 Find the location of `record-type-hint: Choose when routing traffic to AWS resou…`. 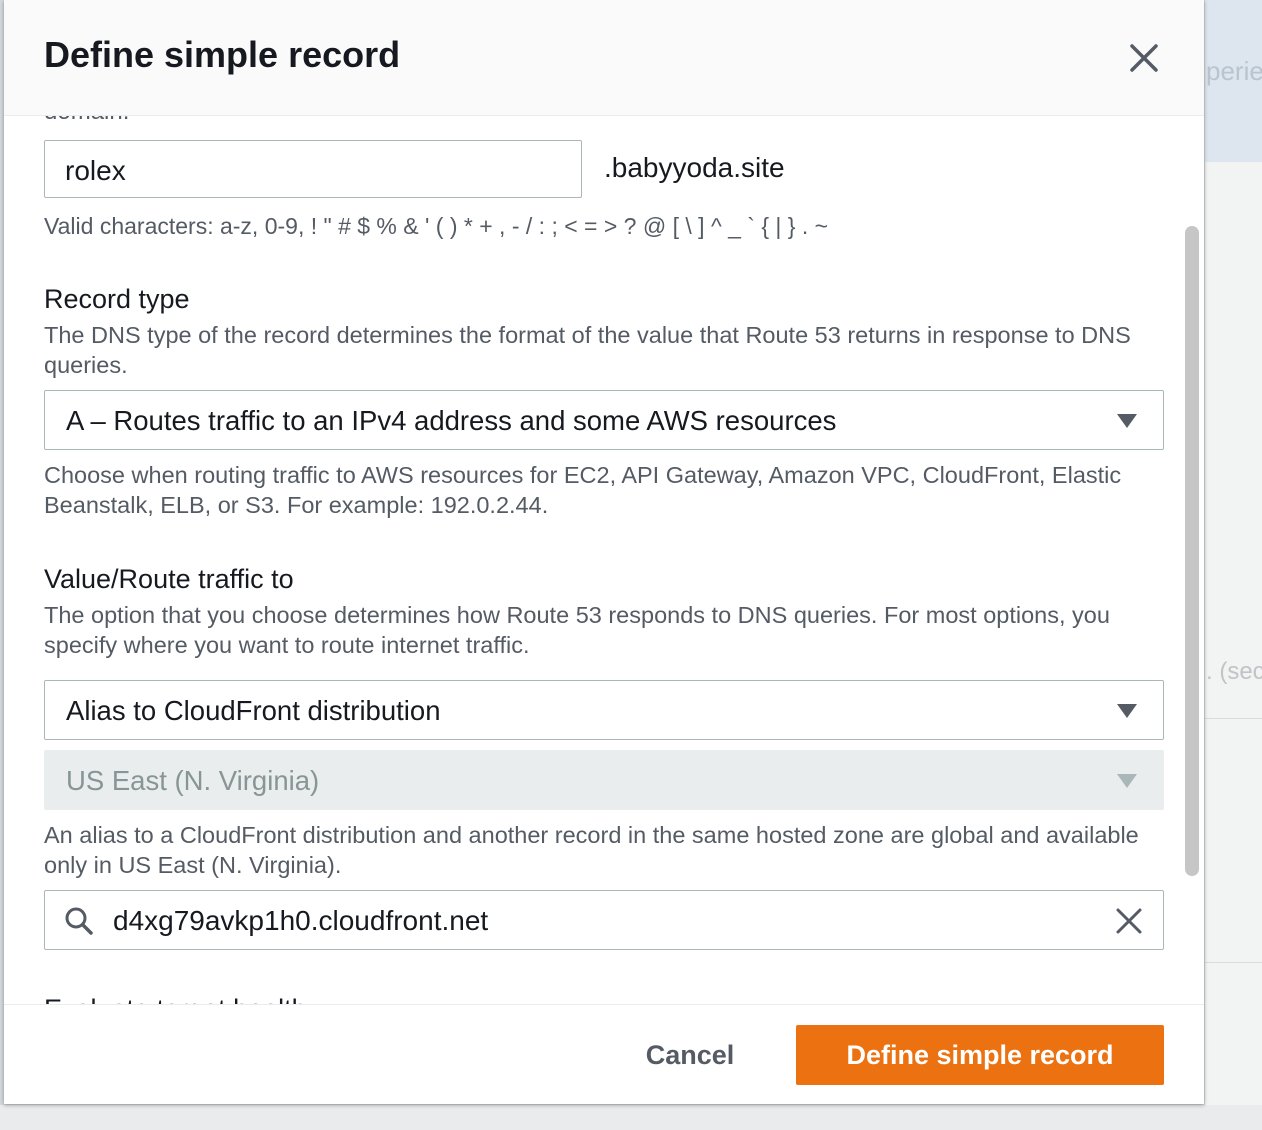

record-type-hint: Choose when routing traffic to AWS resou… is located at coordinates (583, 490).